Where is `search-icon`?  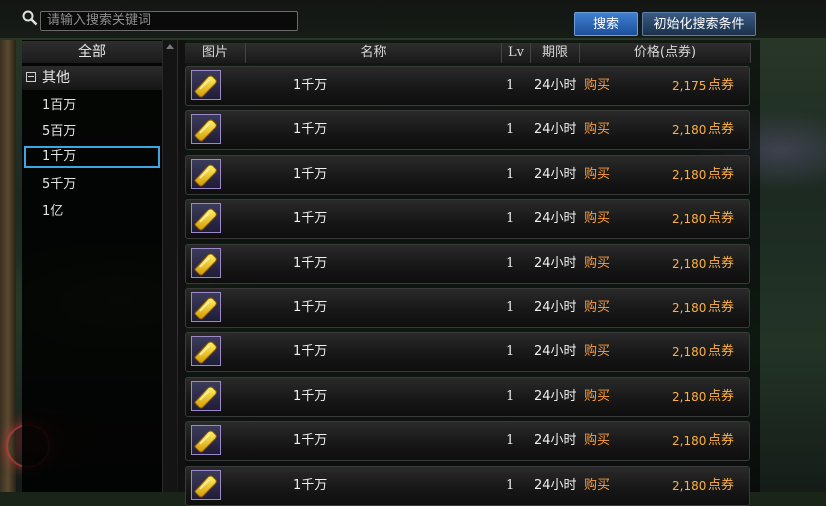 search-icon is located at coordinates (30, 18).